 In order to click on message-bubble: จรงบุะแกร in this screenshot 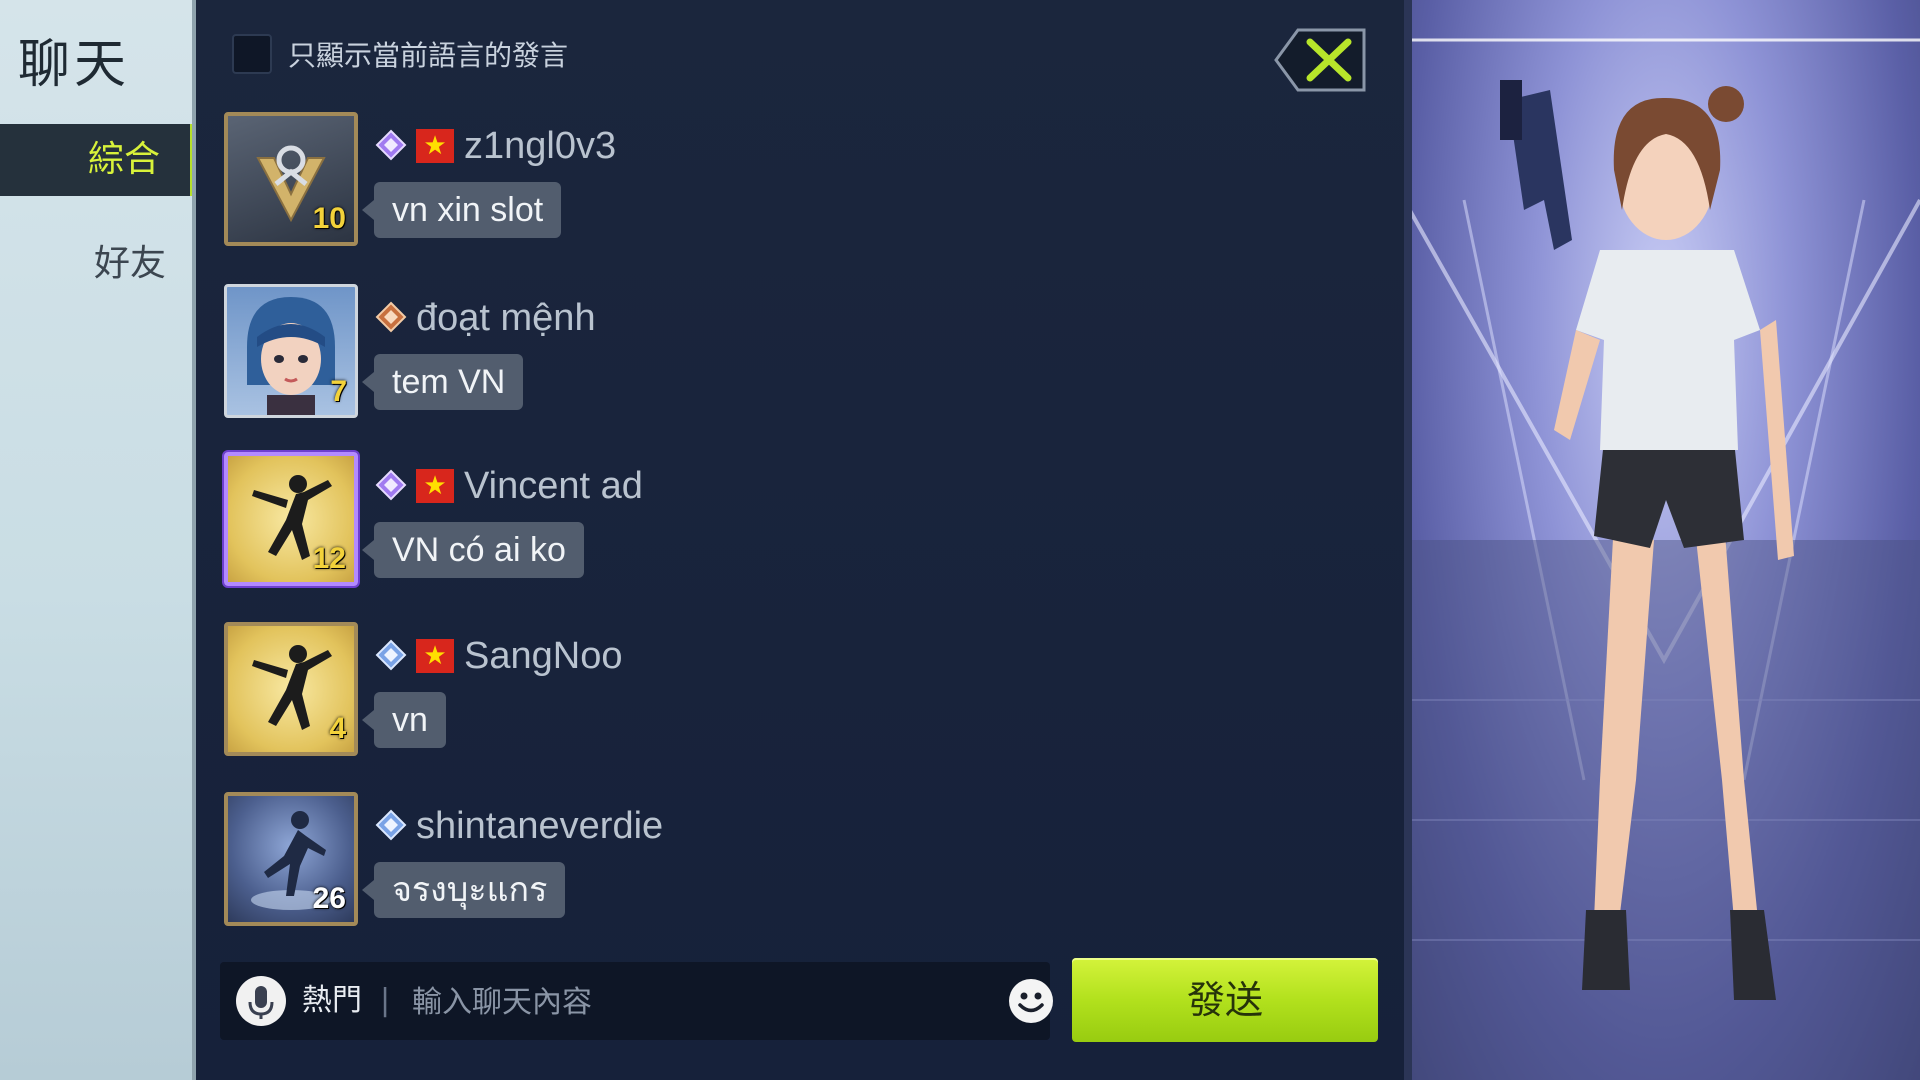, I will do `click(463, 890)`.